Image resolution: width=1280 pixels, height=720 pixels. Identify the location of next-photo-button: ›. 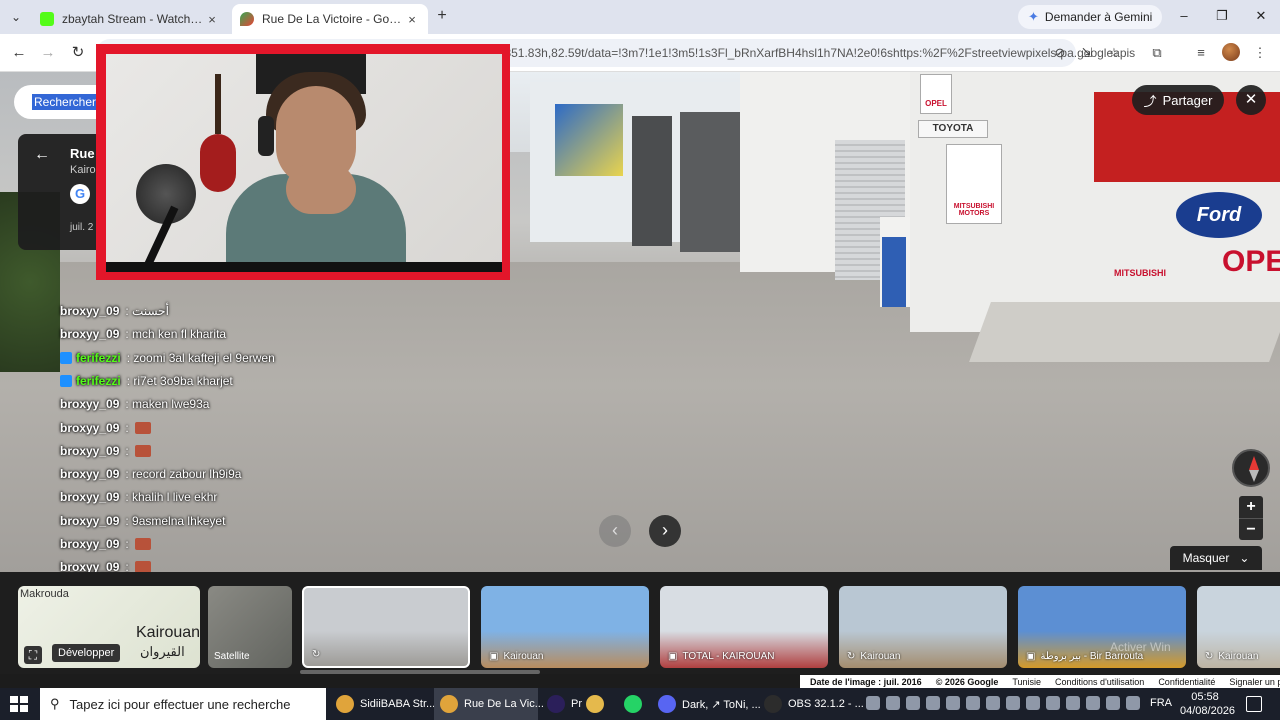
(665, 531).